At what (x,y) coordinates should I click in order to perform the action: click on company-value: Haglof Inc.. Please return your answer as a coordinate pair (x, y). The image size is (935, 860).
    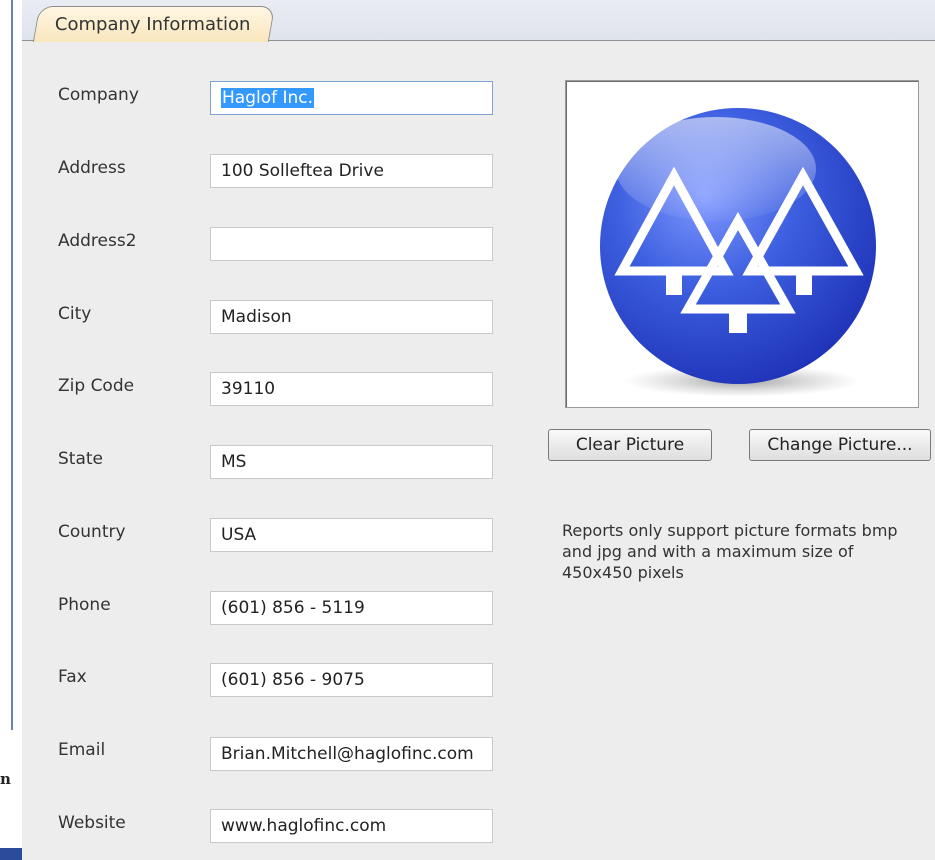
    Looking at the image, I should click on (268, 98).